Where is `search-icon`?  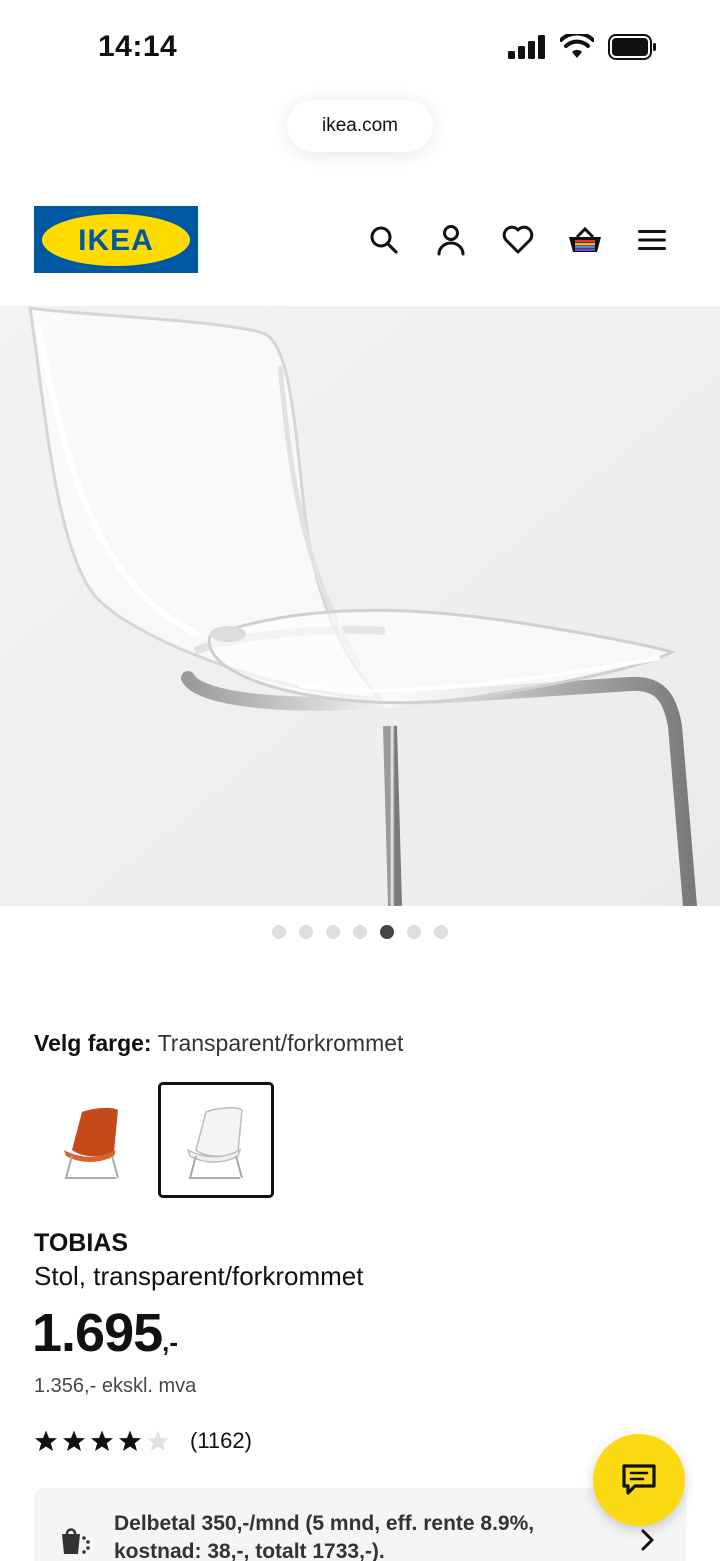 search-icon is located at coordinates (384, 240).